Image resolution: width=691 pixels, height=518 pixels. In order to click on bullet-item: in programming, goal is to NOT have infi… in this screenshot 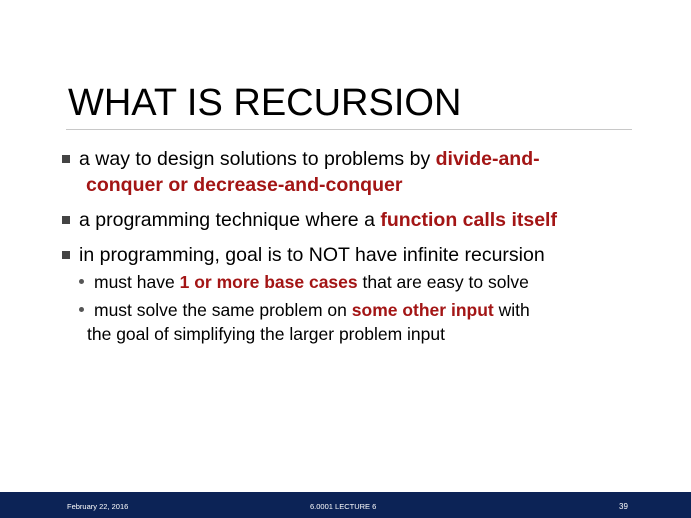, I will do `click(357, 255)`.